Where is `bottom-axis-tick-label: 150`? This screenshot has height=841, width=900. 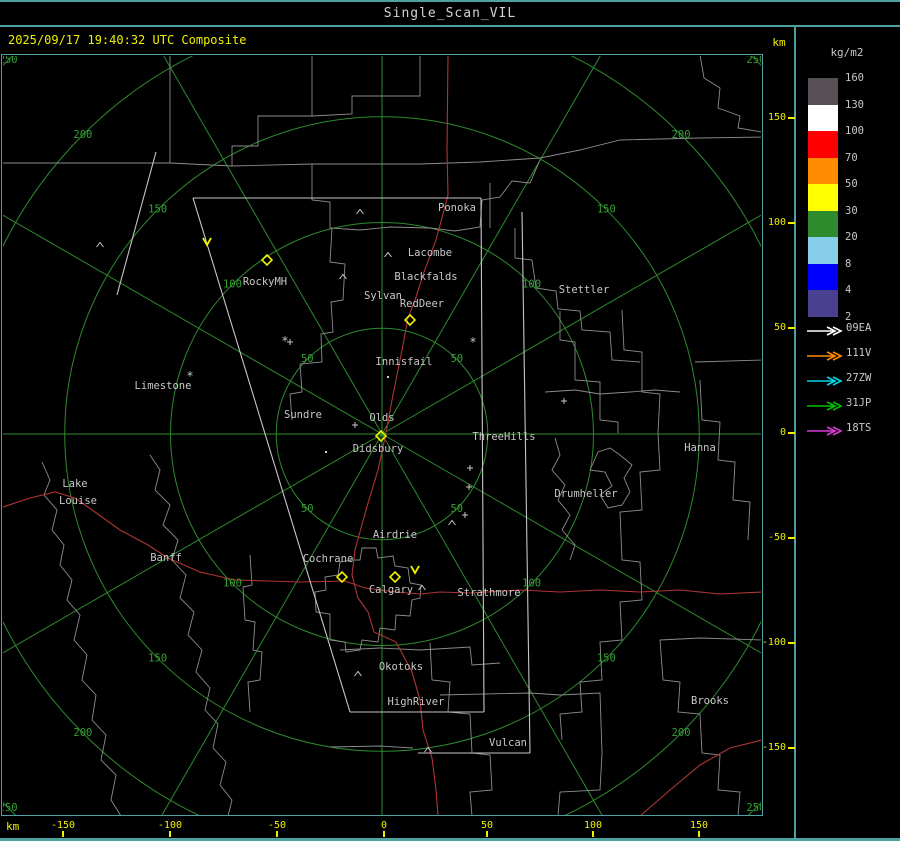
bottom-axis-tick-label: 150 is located at coordinates (699, 825).